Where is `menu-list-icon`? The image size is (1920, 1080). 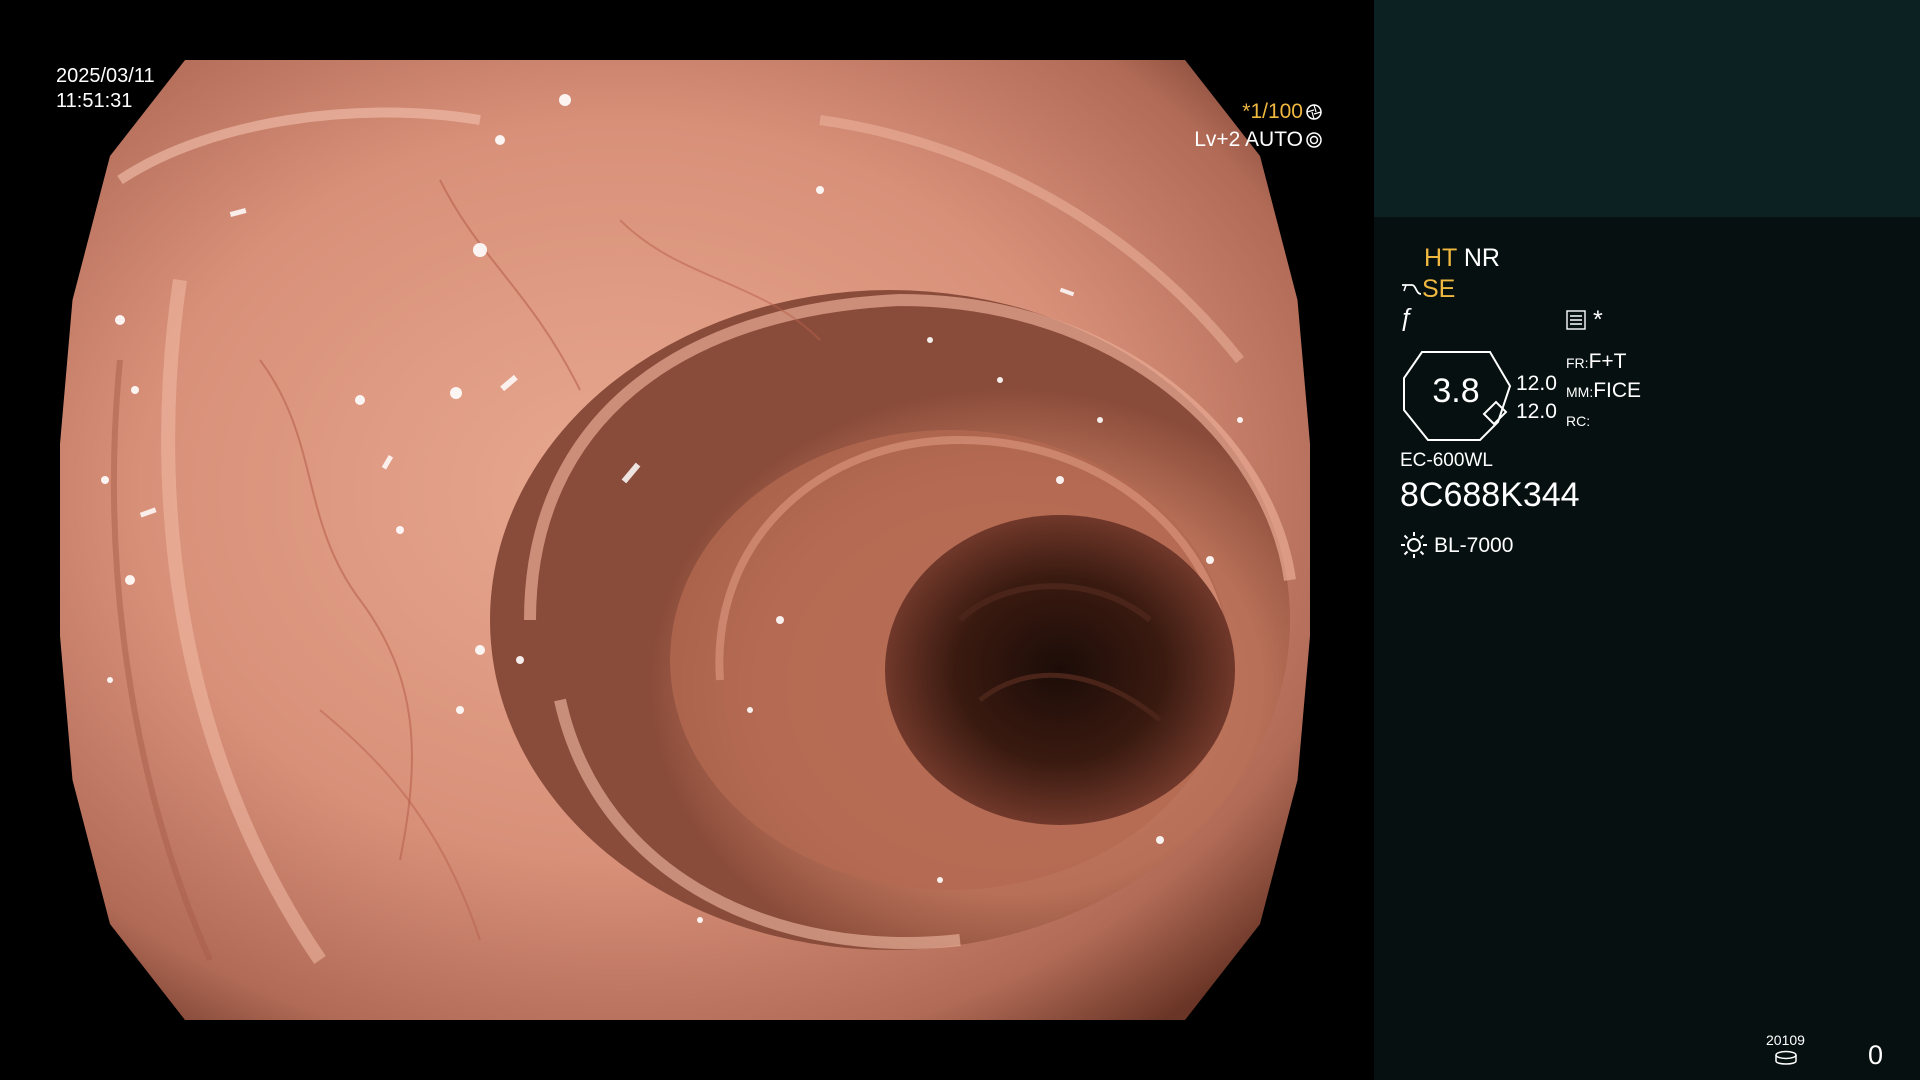 menu-list-icon is located at coordinates (1576, 320).